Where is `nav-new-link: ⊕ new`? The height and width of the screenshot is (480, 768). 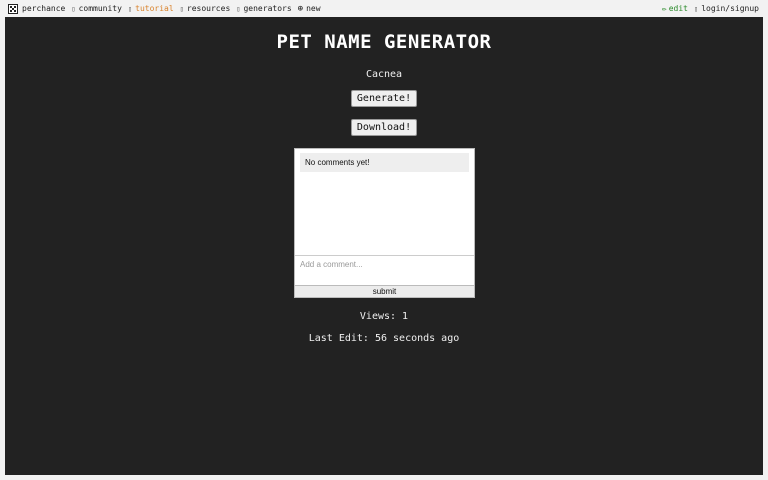
nav-new-link: ⊕ new is located at coordinates (309, 9).